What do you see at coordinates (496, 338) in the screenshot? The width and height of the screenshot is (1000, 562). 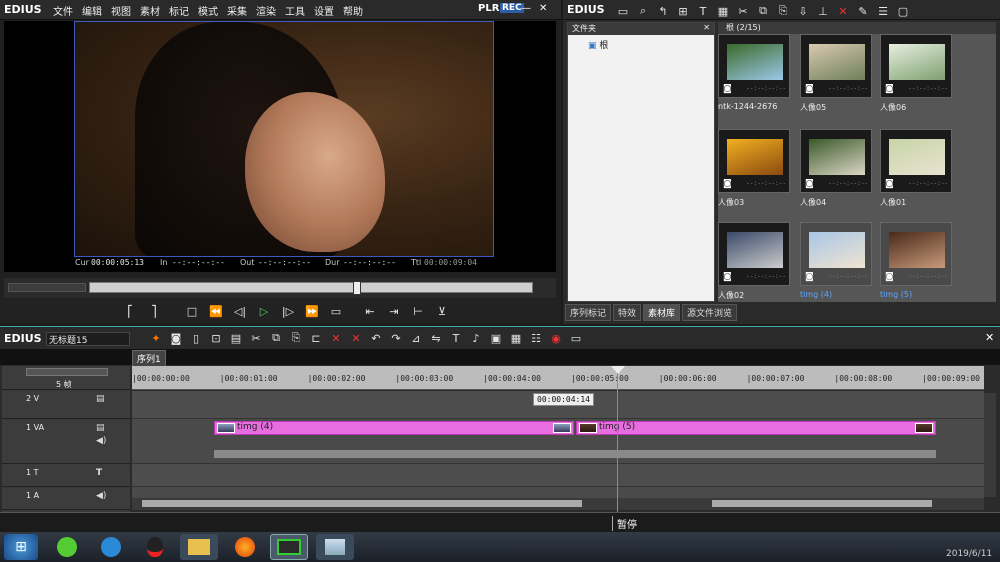 I see `snapshot-icon: ▣` at bounding box center [496, 338].